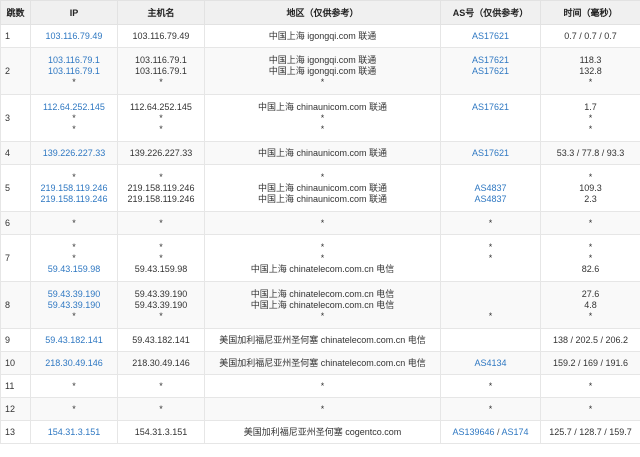 The image size is (640, 457). I want to click on as-line: AS139646 / AS174, so click(490, 432).